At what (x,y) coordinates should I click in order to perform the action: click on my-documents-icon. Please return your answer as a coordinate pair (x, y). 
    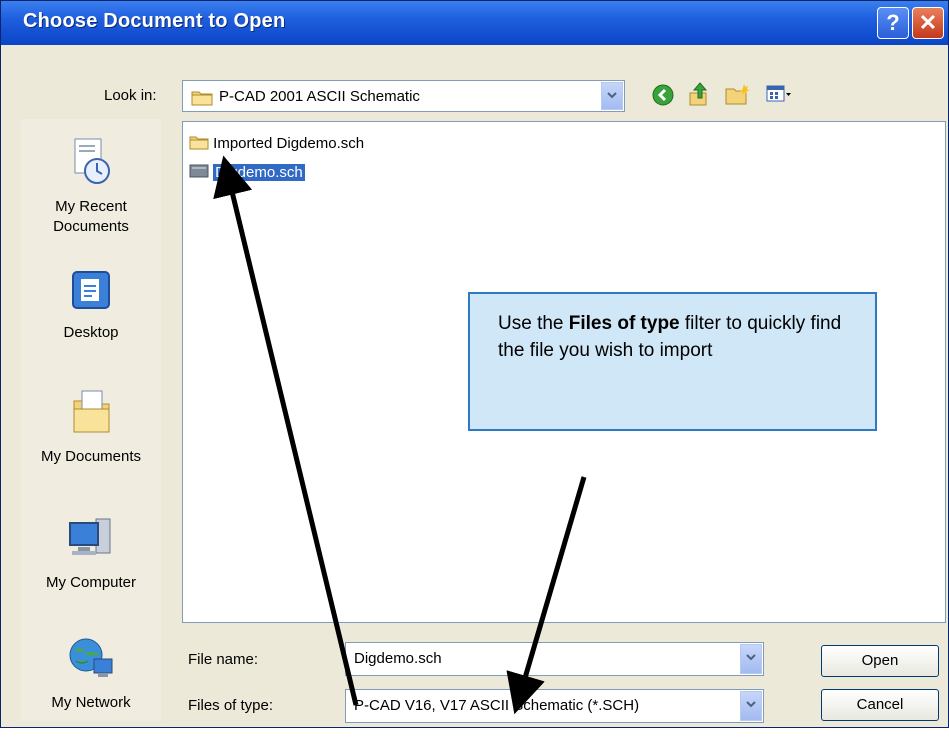
    Looking at the image, I should click on (91, 415).